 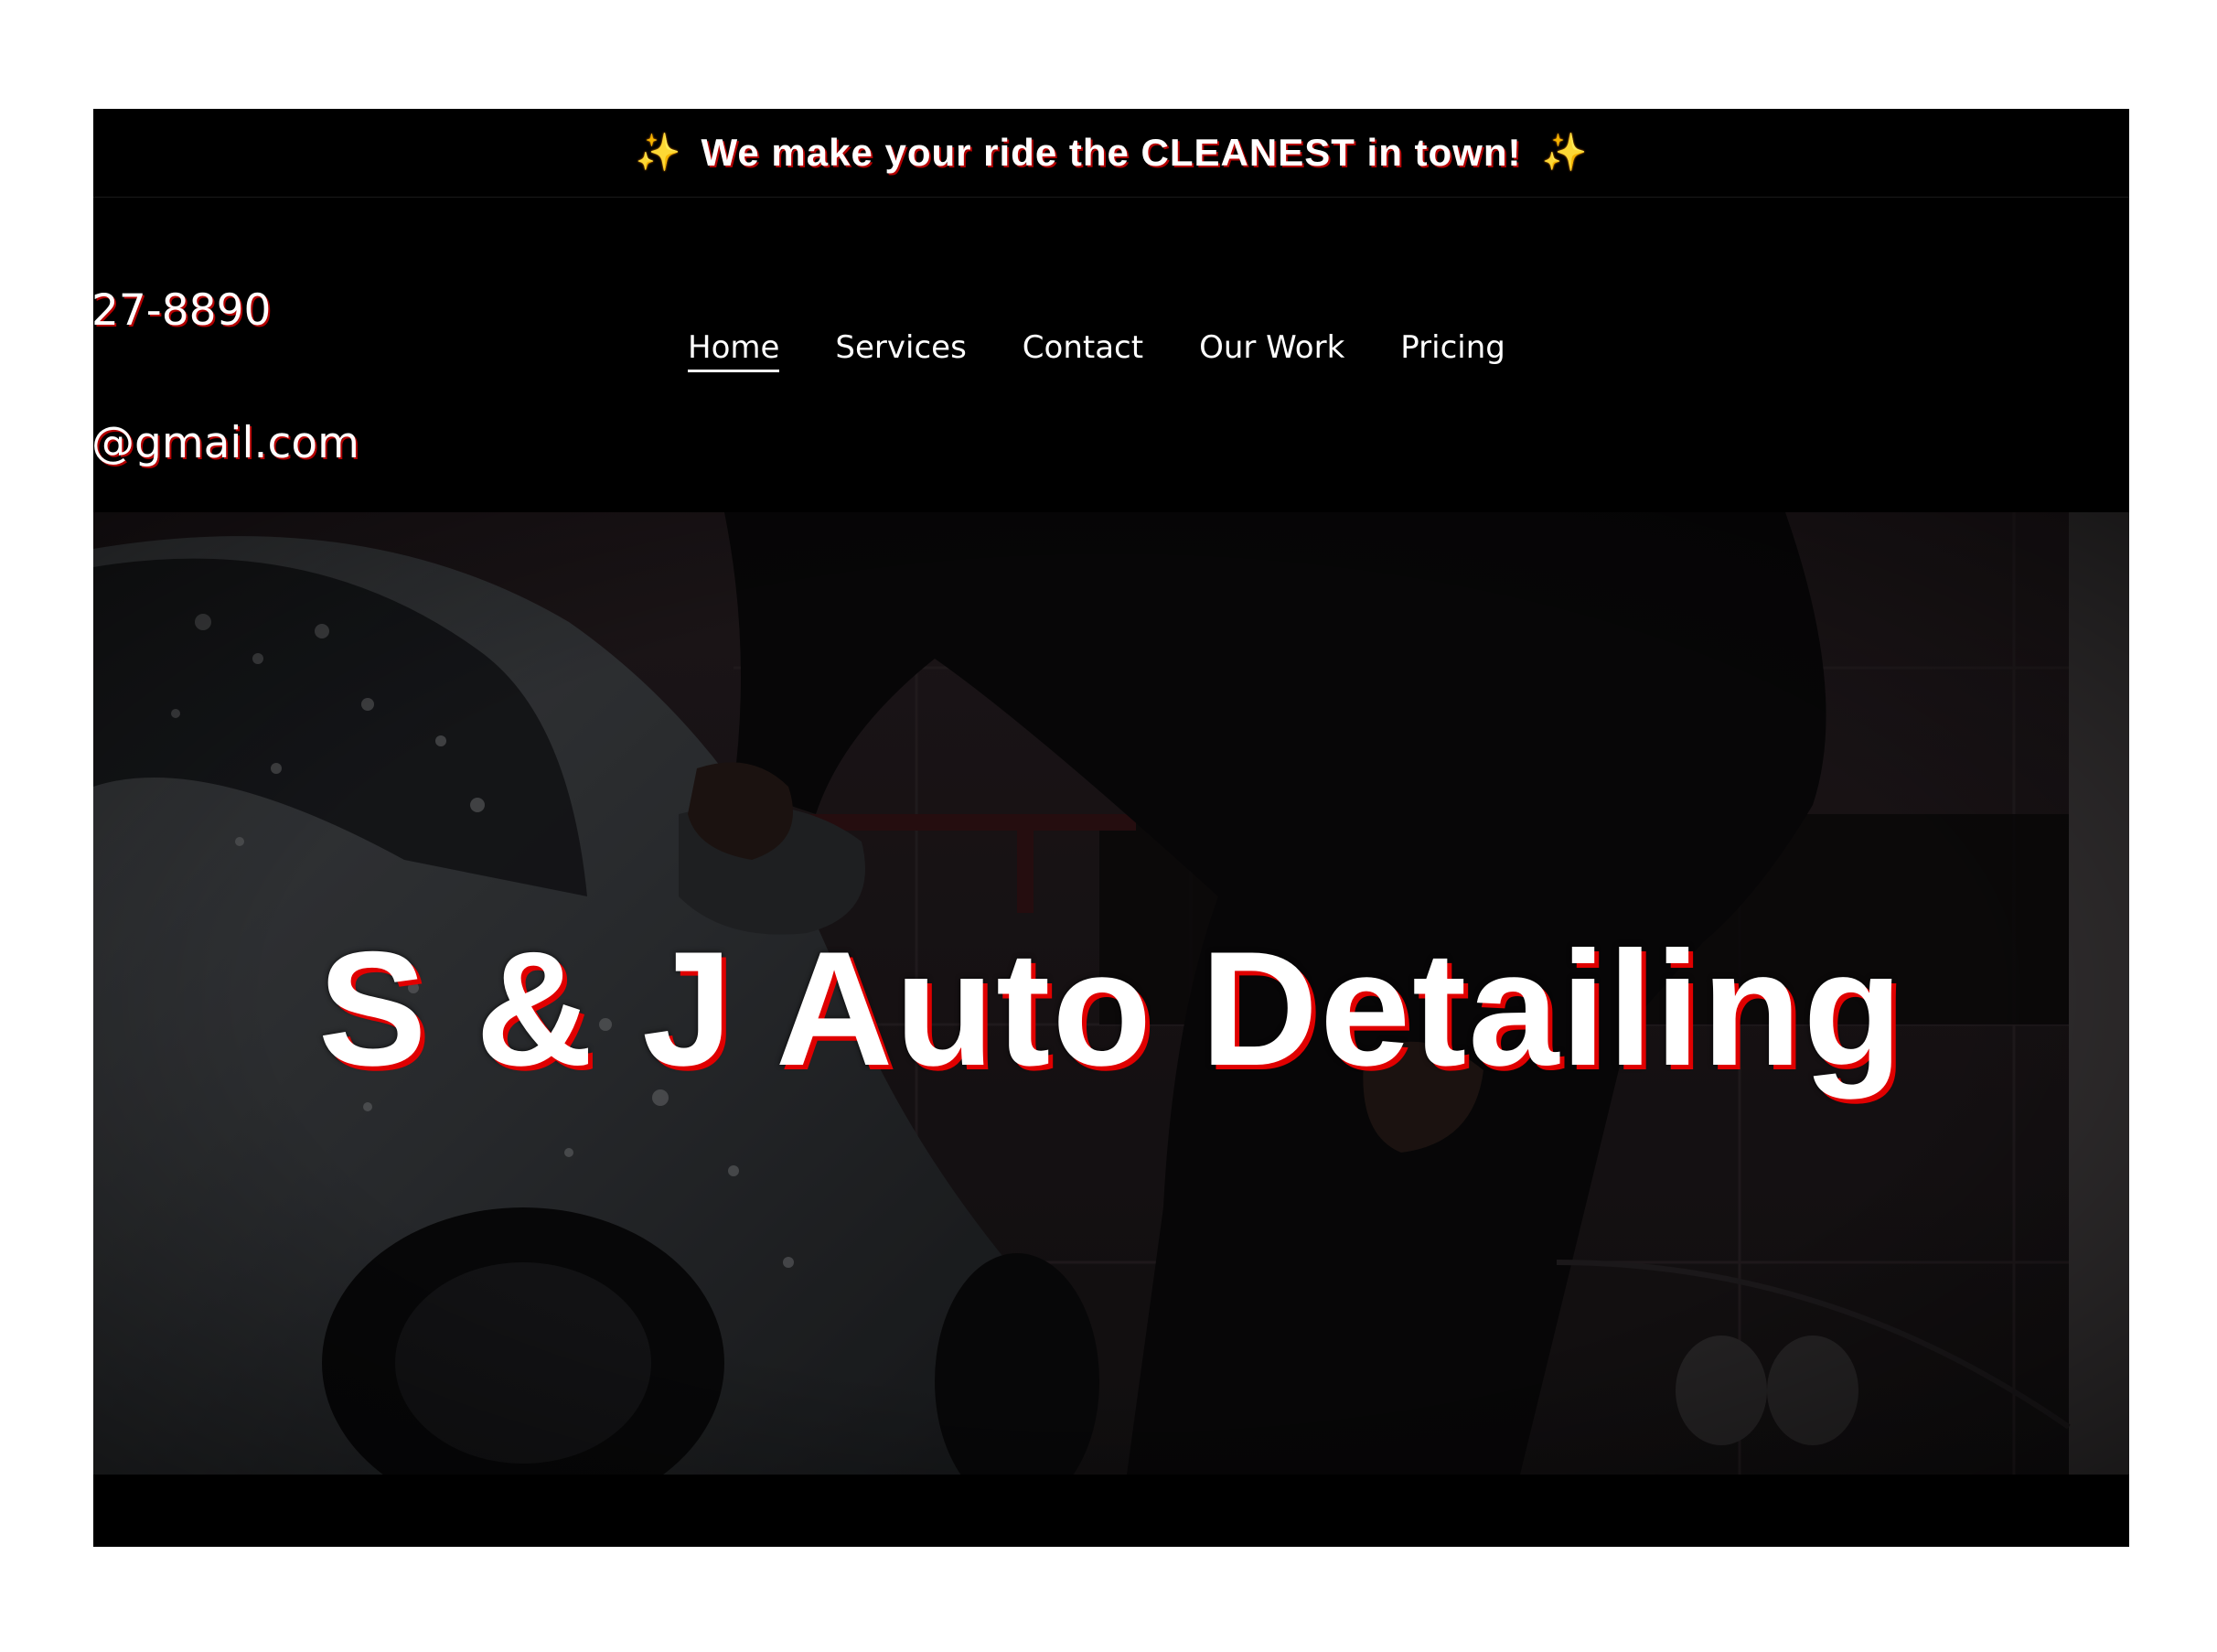 I want to click on nav-home: Home, so click(x=734, y=350).